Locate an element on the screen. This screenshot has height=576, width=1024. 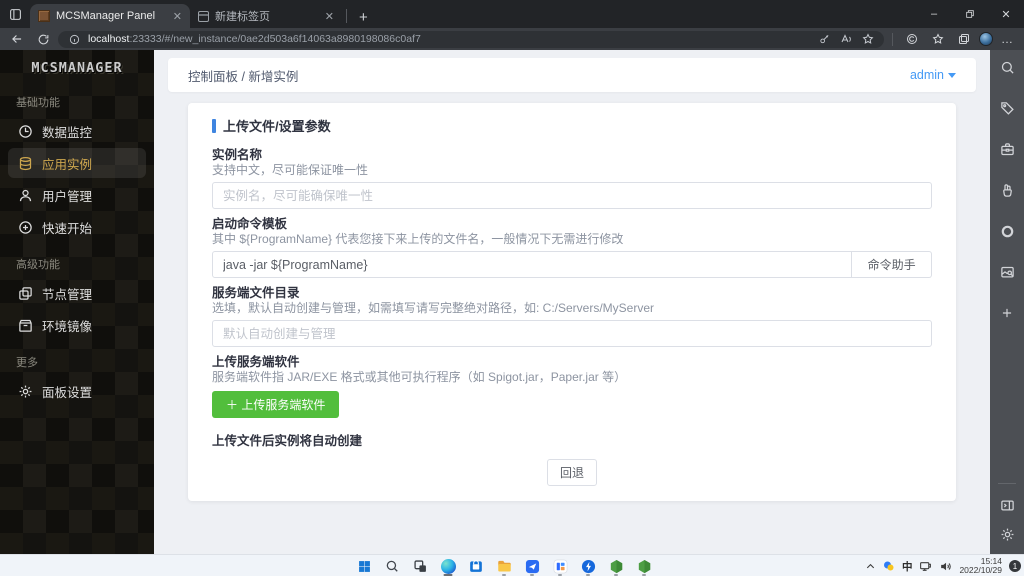
window-controls: – ✕ is located at coordinates (970, 14).